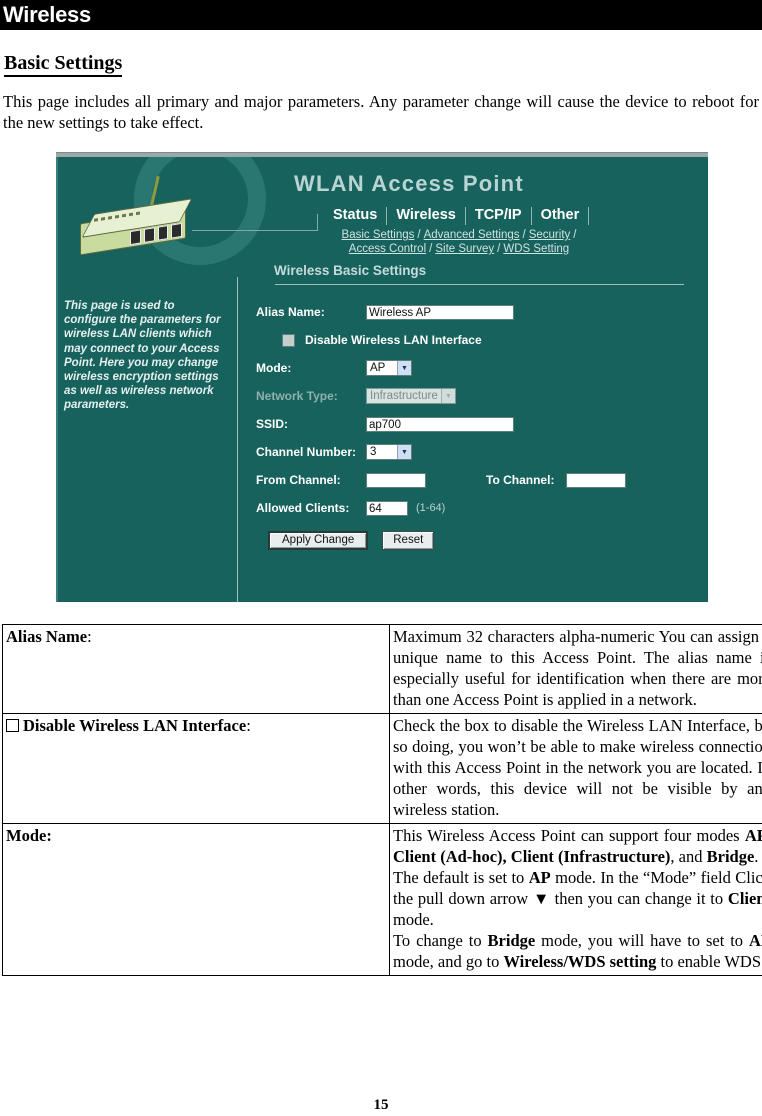 The height and width of the screenshot is (1116, 762). I want to click on reset-button: Reset, so click(408, 540).